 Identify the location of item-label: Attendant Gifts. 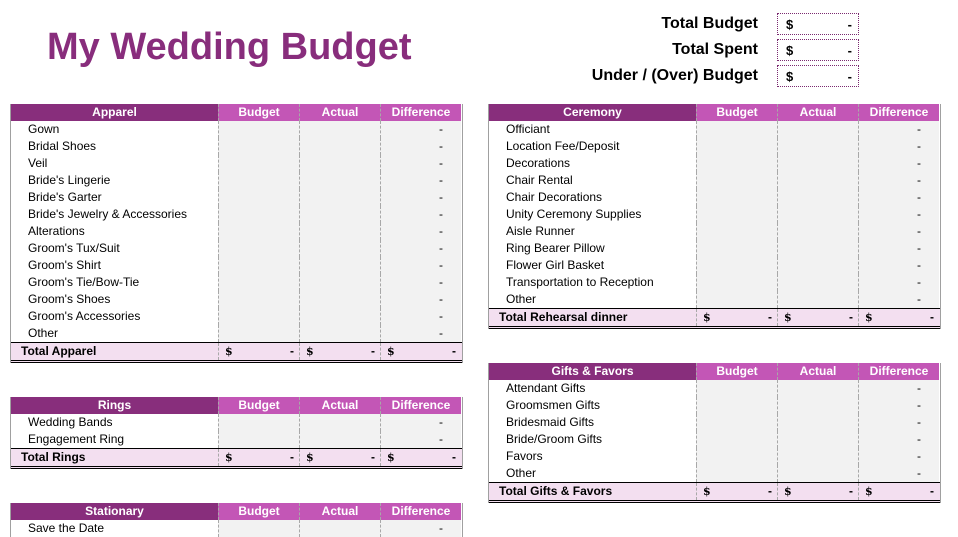
(592, 388).